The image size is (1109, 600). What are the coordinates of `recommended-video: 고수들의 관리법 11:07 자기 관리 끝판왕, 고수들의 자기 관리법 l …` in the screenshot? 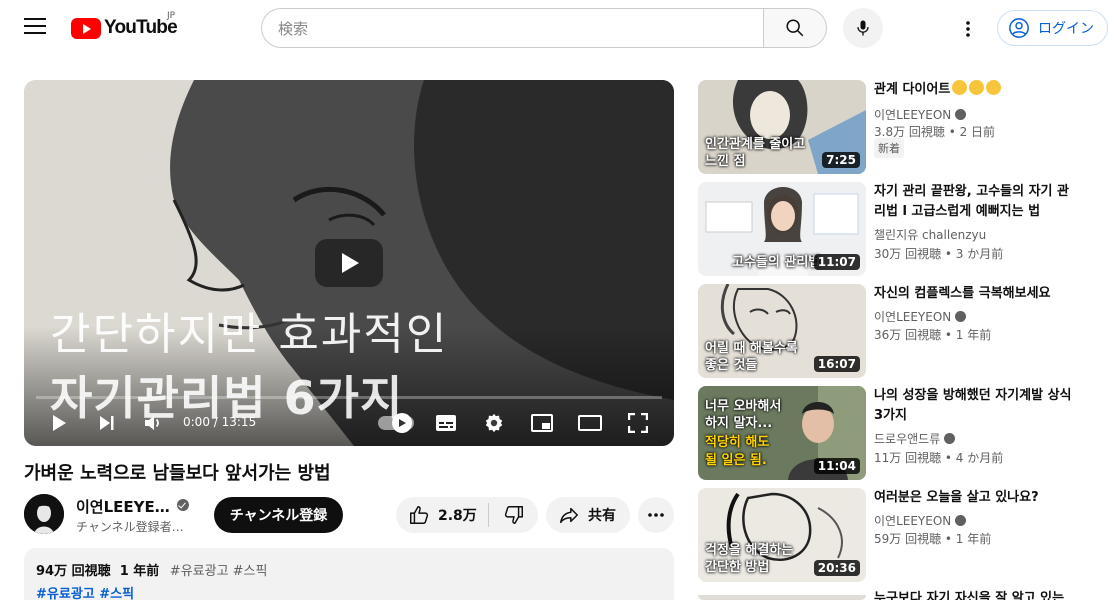 It's located at (898, 229).